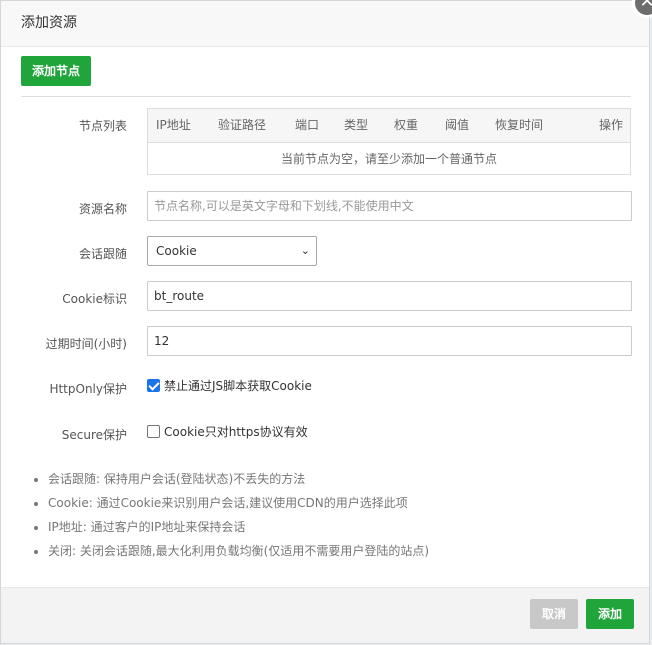  I want to click on help-note: Cookie: 通过Cookie来识别用户会话,建议使用CDN的用户选择此项, so click(238, 503).